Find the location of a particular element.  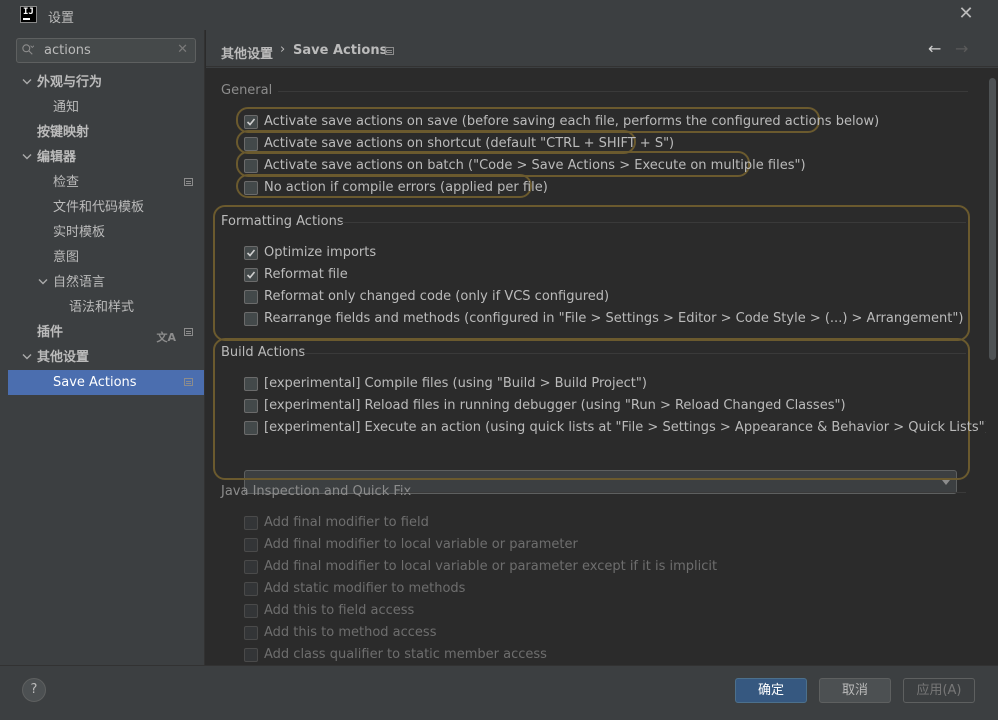

section-title-general: General is located at coordinates (247, 90).